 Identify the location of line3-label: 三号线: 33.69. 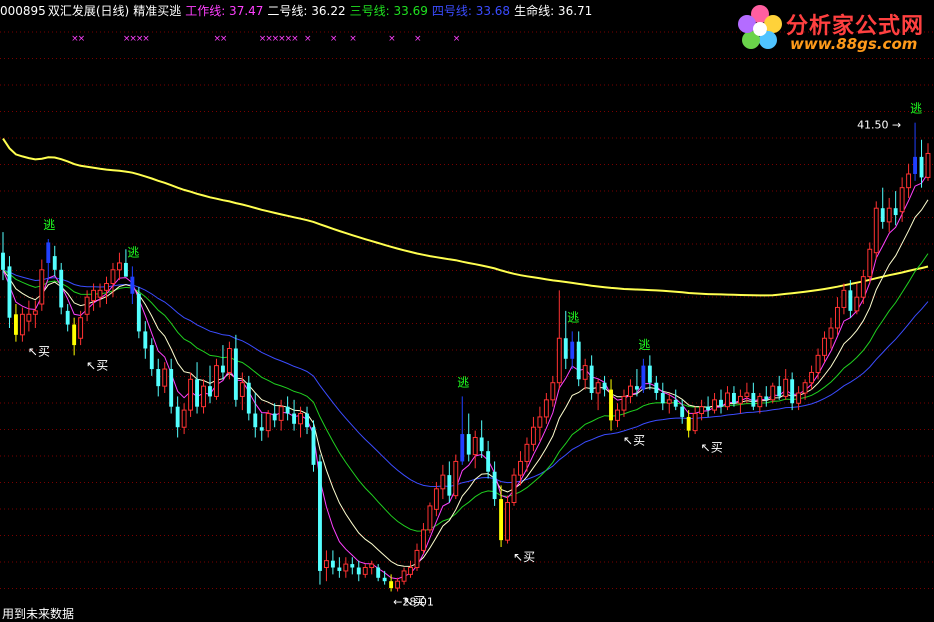
(388, 11).